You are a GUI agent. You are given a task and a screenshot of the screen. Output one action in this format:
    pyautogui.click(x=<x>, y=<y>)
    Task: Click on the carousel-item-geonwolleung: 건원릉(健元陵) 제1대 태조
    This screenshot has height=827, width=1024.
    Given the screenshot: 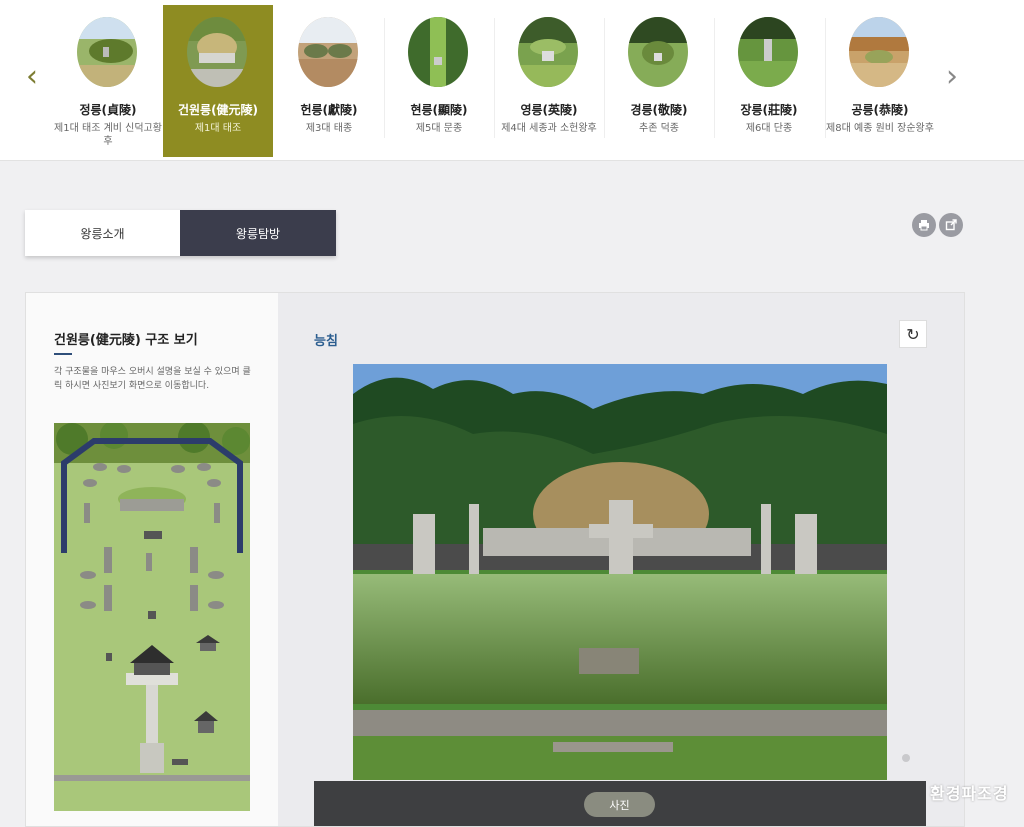 What is the action you would take?
    pyautogui.click(x=218, y=81)
    